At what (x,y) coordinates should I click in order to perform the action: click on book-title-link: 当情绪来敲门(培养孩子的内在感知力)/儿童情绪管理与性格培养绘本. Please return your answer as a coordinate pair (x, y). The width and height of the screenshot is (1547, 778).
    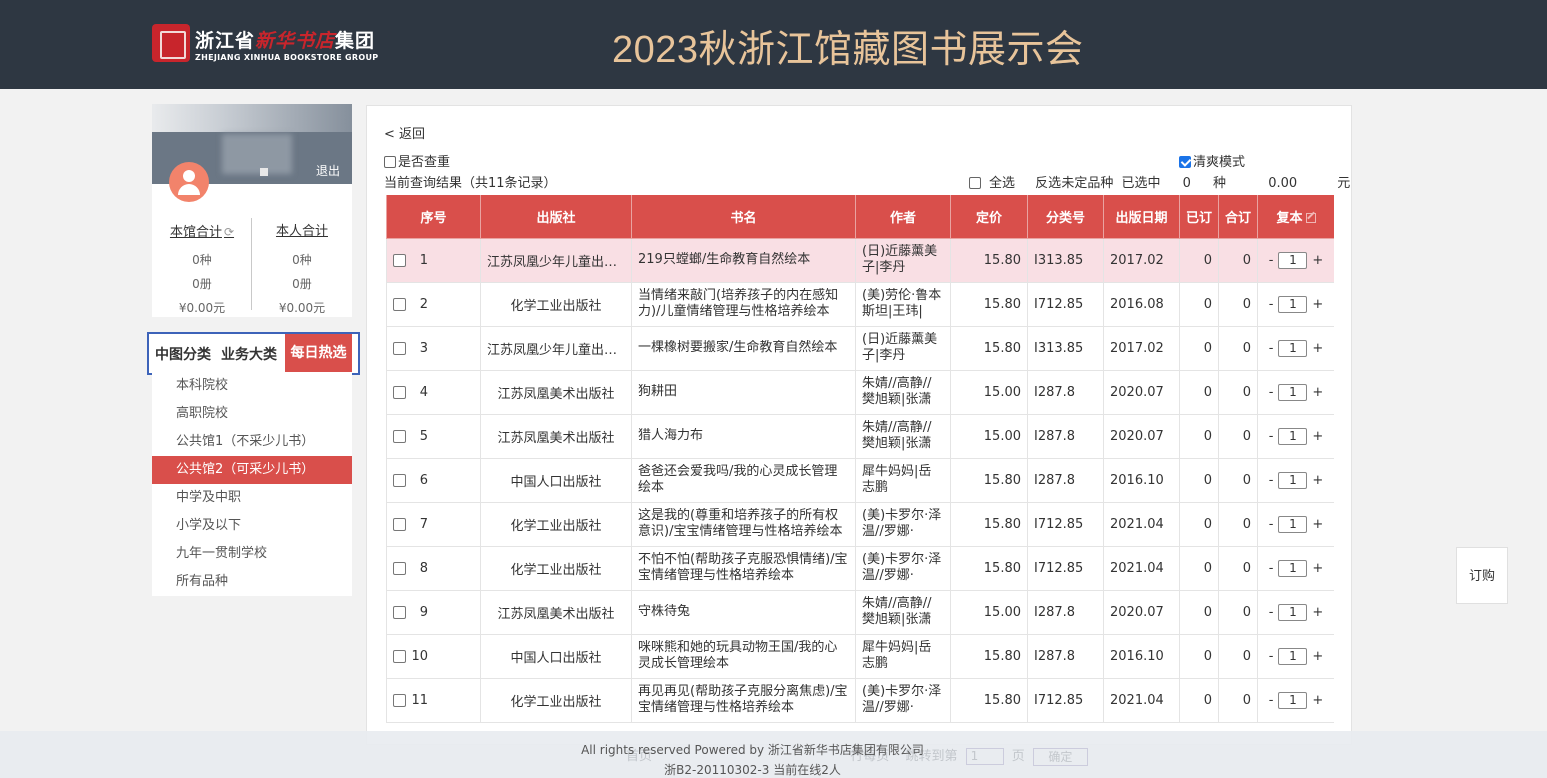
    Looking at the image, I should click on (743, 304).